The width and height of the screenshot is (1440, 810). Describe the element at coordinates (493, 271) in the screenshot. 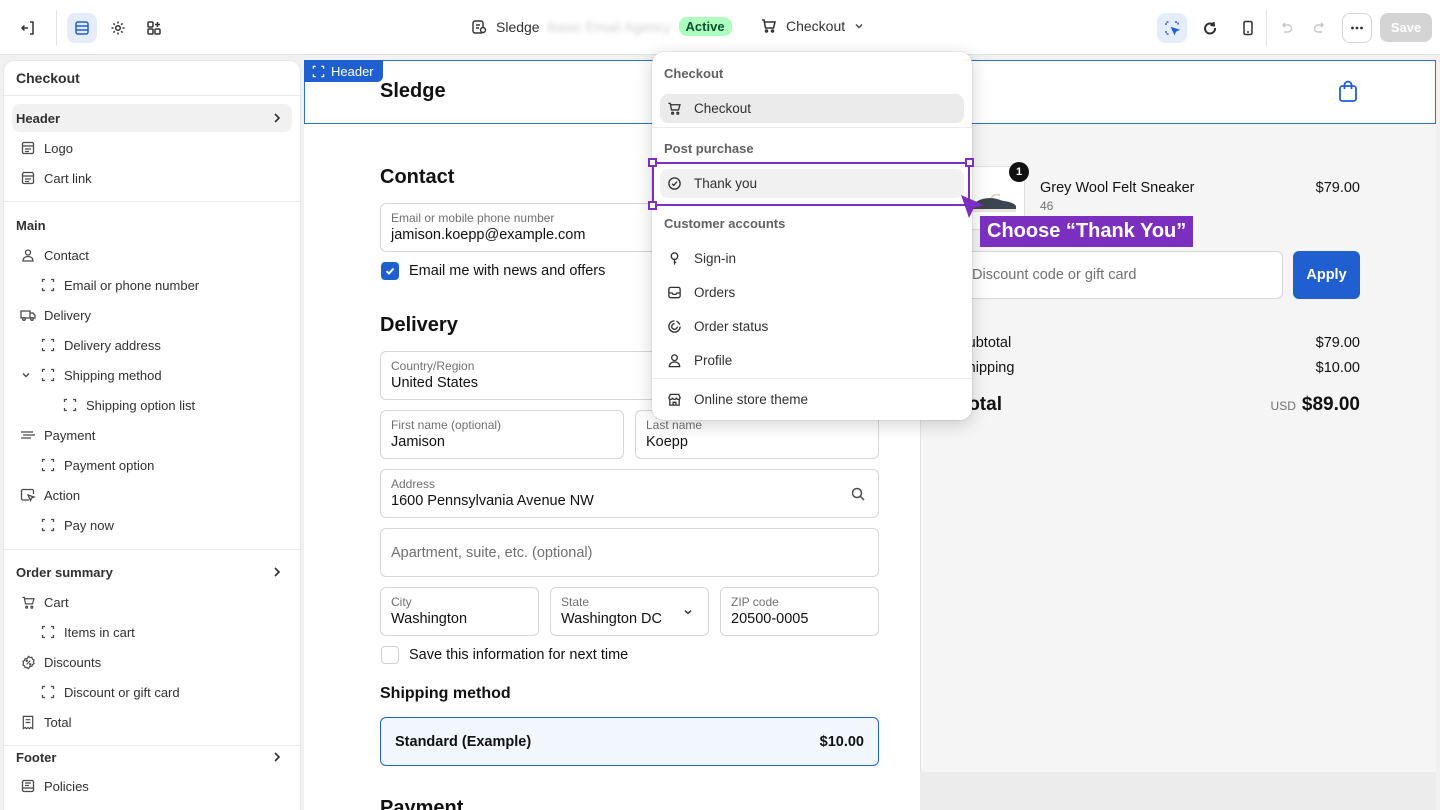

I see `email-news-checkbox: Email me with news and offers` at that location.